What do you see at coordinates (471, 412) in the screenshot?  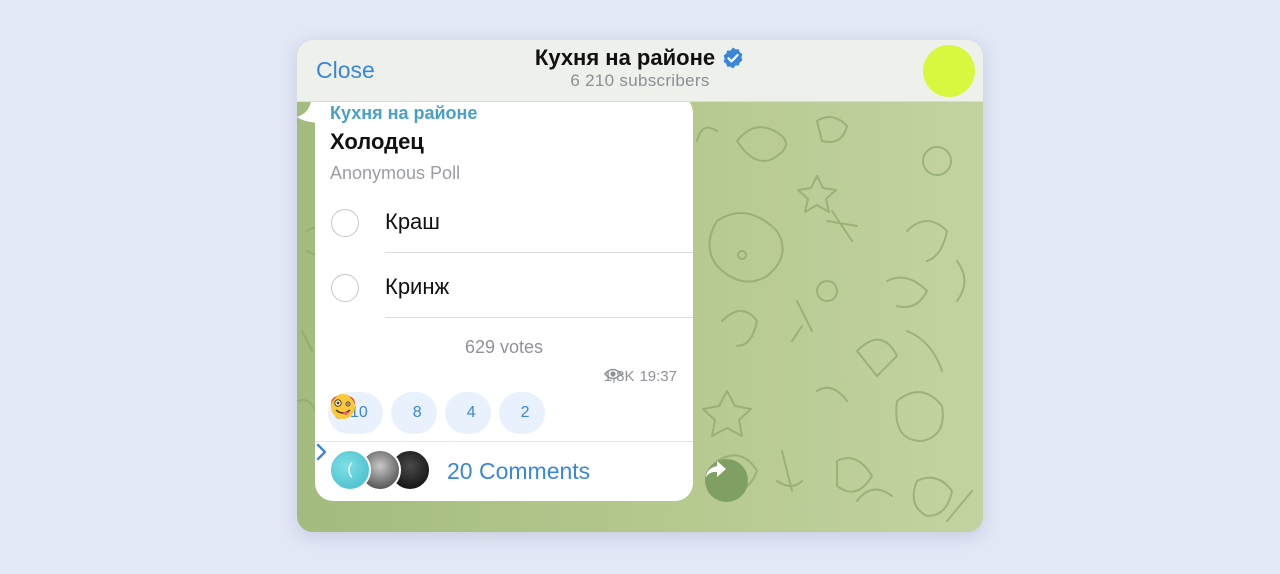 I see `reaction-count: 4` at bounding box center [471, 412].